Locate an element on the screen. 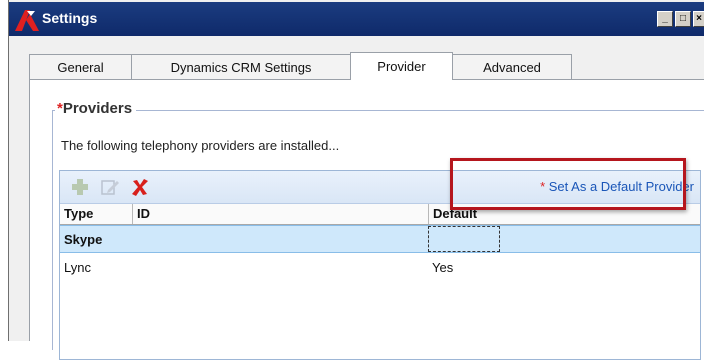  table-row: Lync Yes is located at coordinates (380, 268).